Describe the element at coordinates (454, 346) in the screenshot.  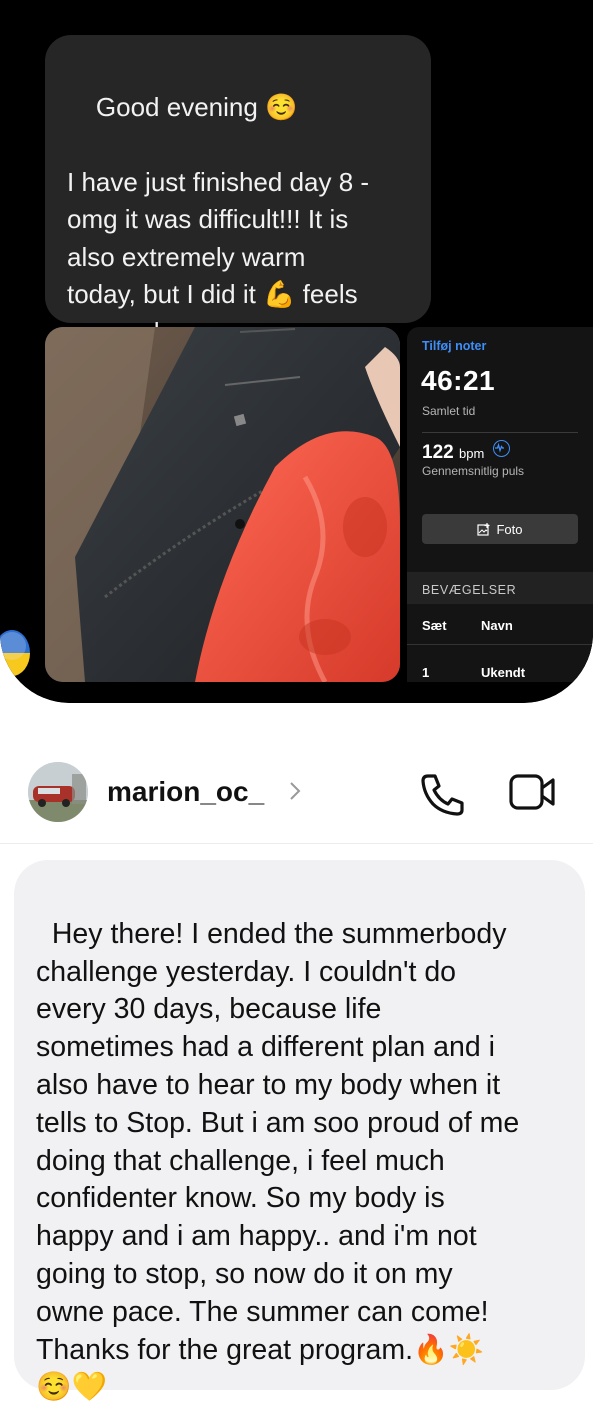
I see `add-notes-link: Tilføj noter` at that location.